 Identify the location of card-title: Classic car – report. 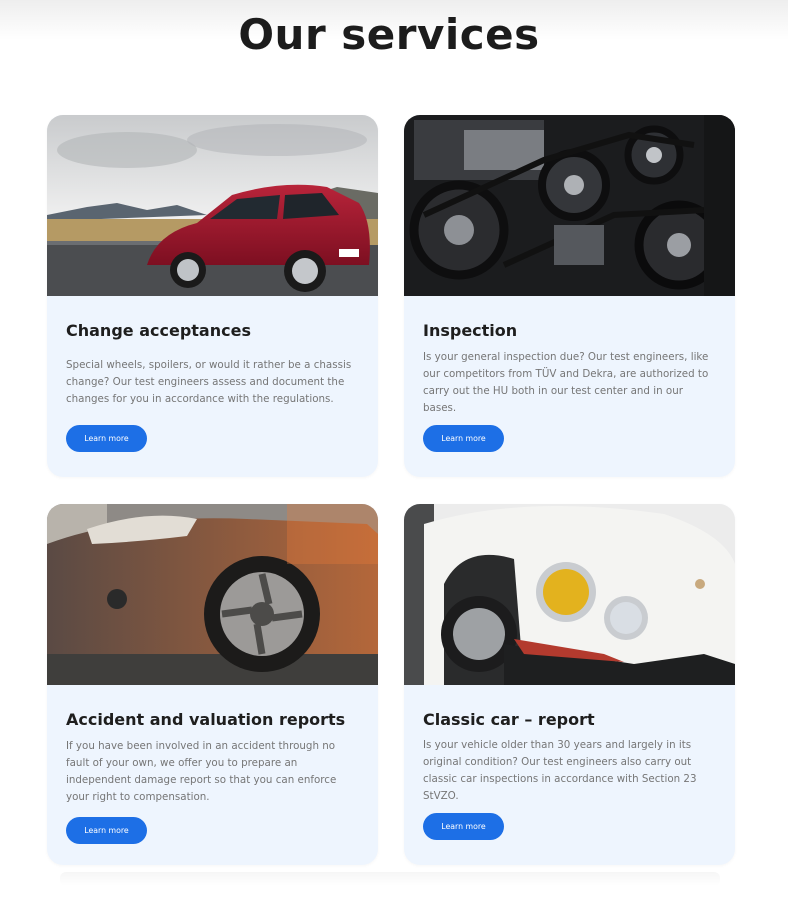
(509, 719).